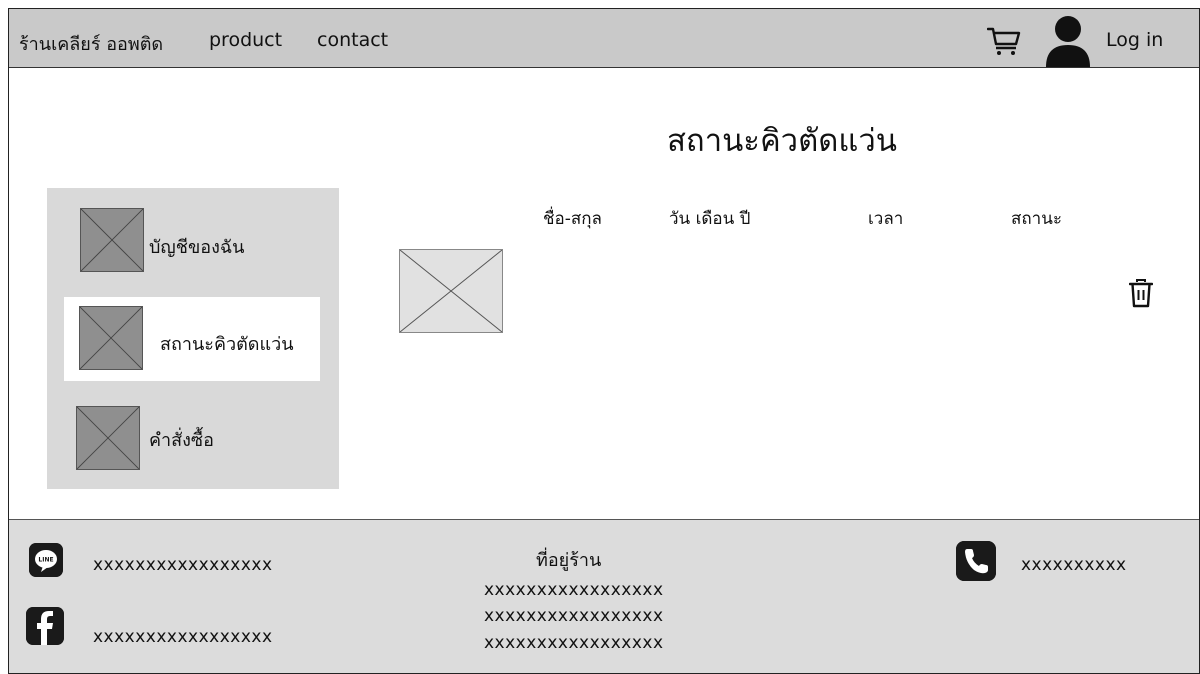  I want to click on svg-text: LINE, so click(45, 560).